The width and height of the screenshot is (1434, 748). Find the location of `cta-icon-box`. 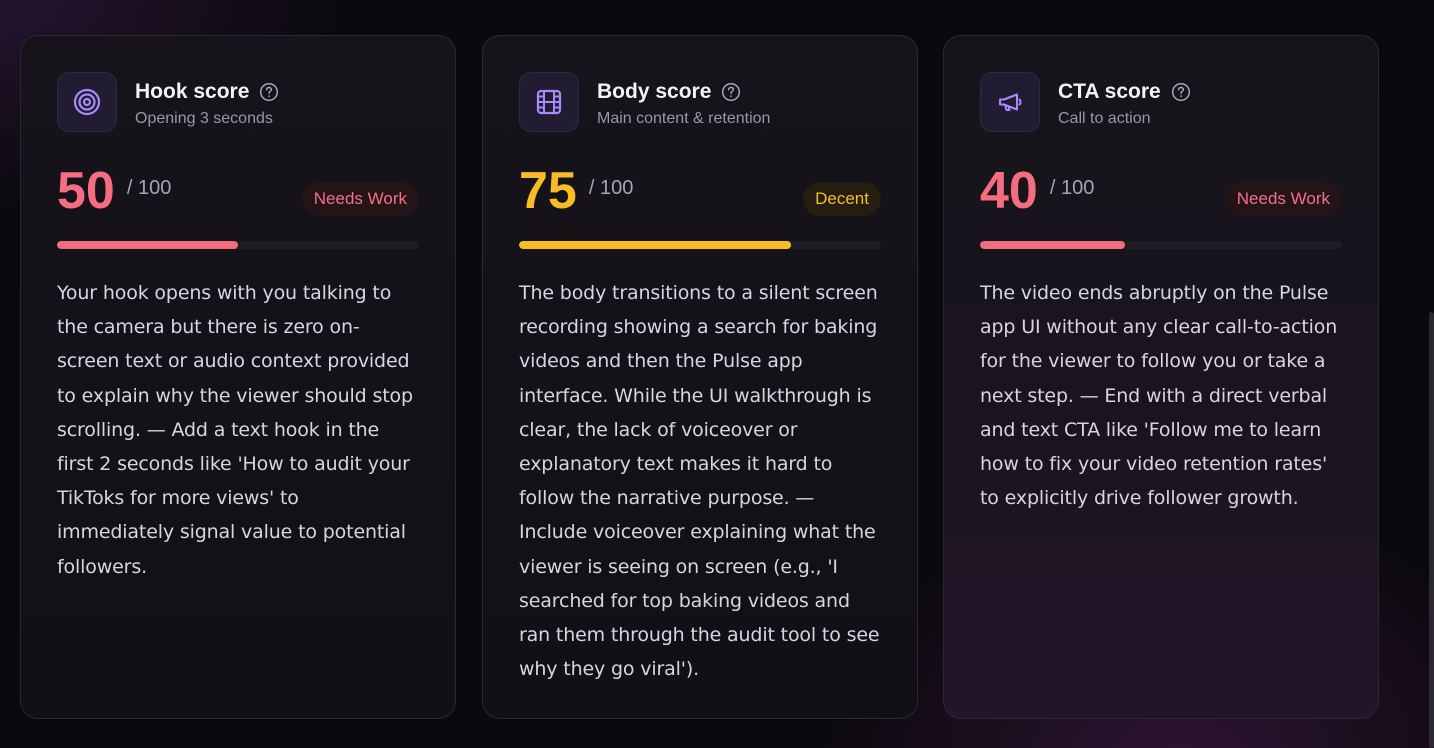

cta-icon-box is located at coordinates (1010, 102).